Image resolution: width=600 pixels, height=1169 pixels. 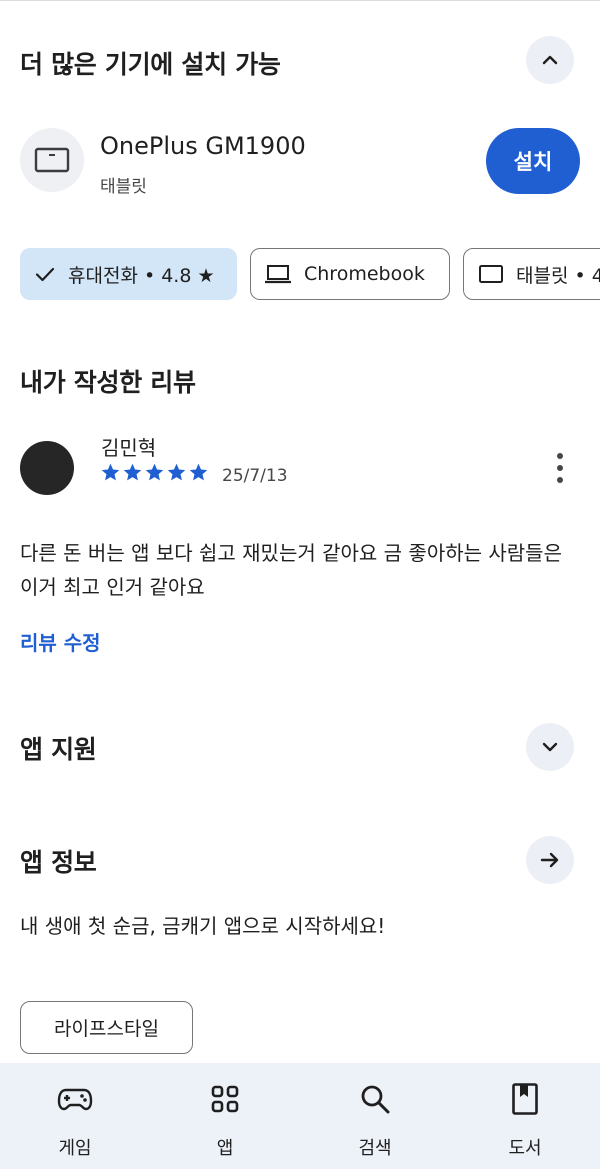 I want to click on app-info-arrow-button, so click(x=550, y=860).